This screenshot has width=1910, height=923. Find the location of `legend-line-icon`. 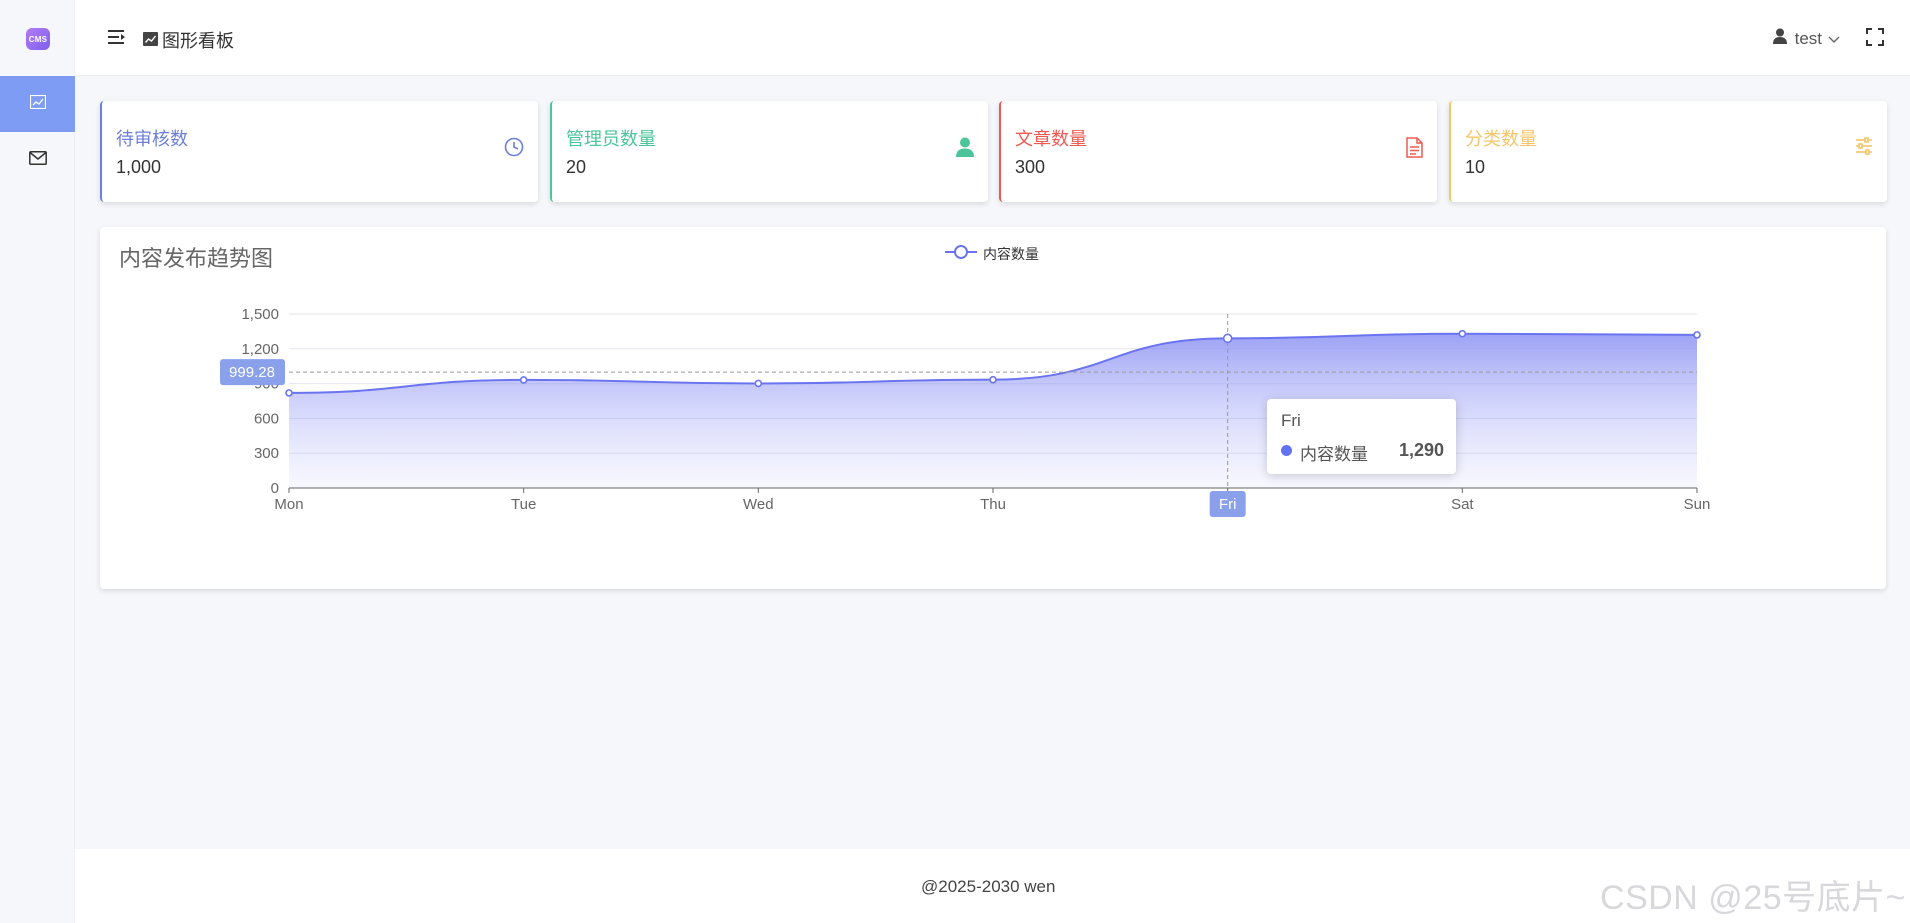

legend-line-icon is located at coordinates (964, 253).